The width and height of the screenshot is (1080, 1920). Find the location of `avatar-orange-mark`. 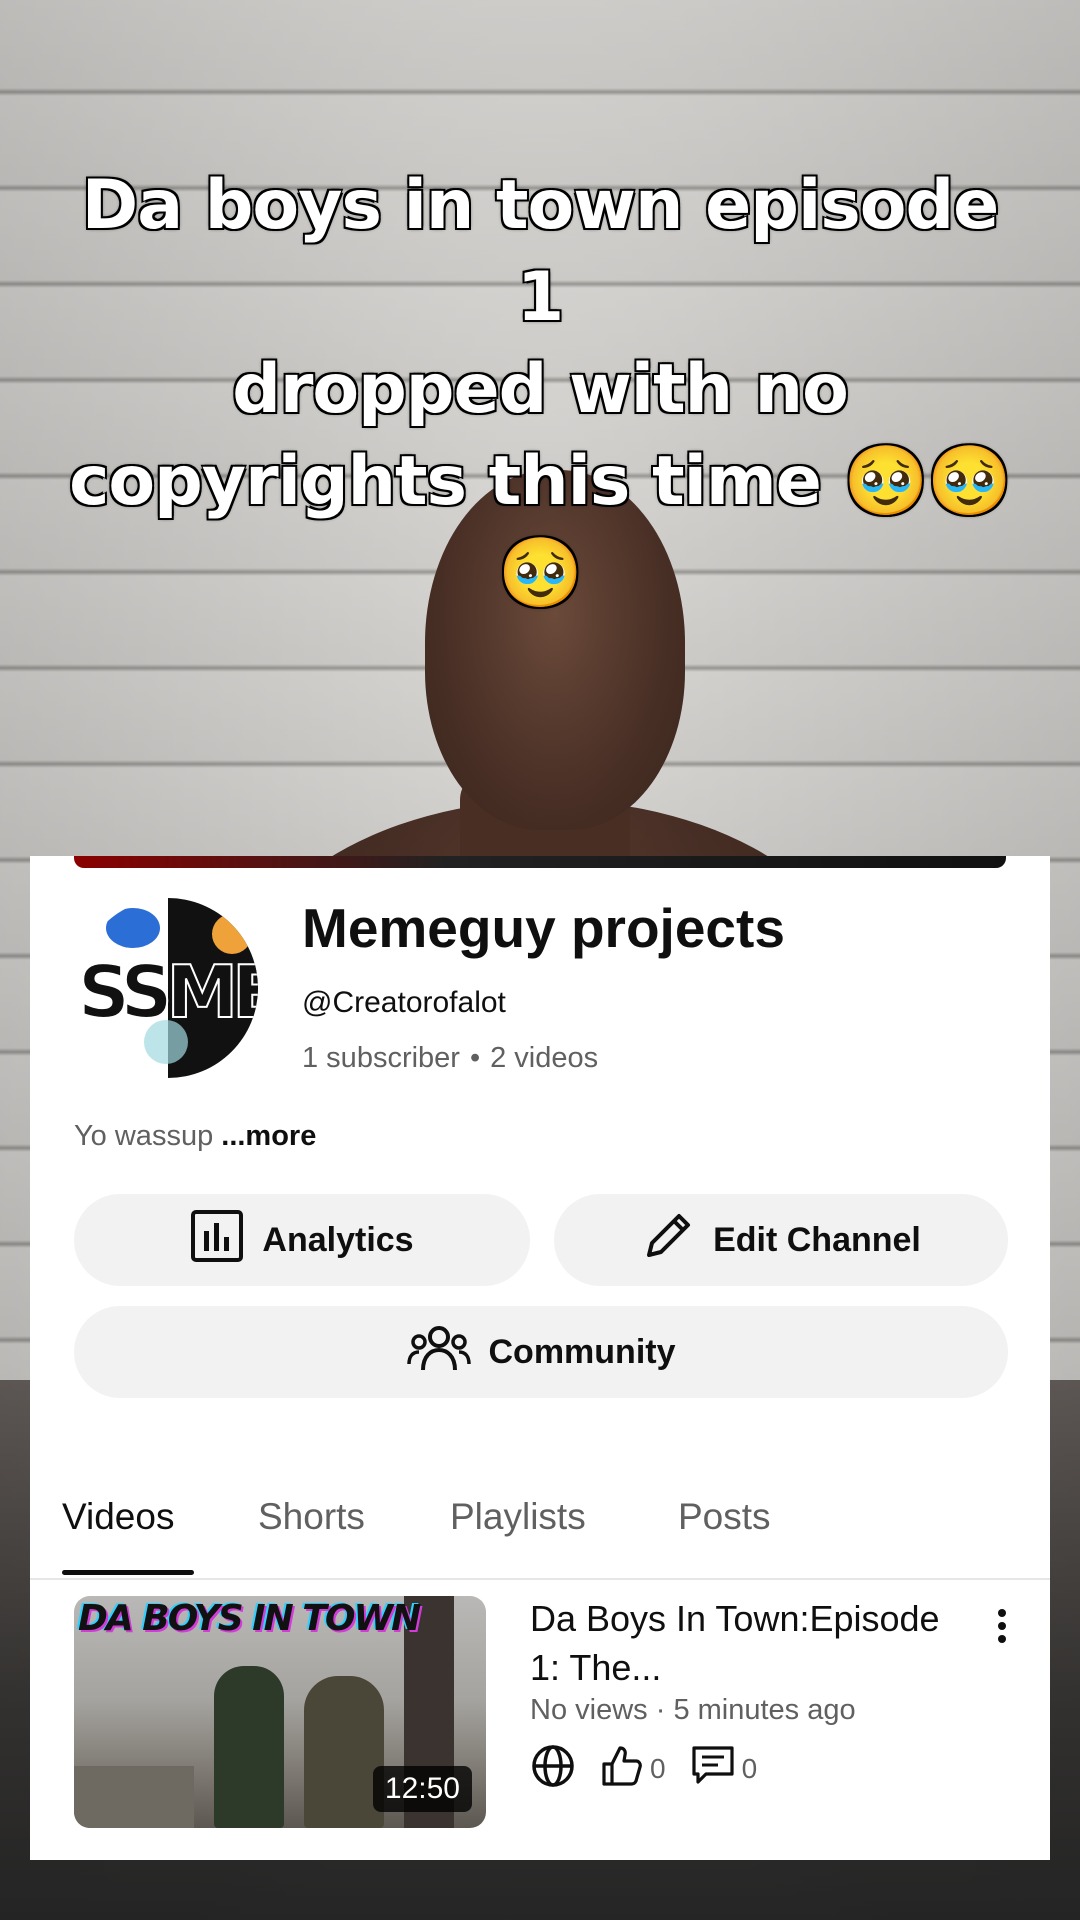

avatar-orange-mark is located at coordinates (232, 934).